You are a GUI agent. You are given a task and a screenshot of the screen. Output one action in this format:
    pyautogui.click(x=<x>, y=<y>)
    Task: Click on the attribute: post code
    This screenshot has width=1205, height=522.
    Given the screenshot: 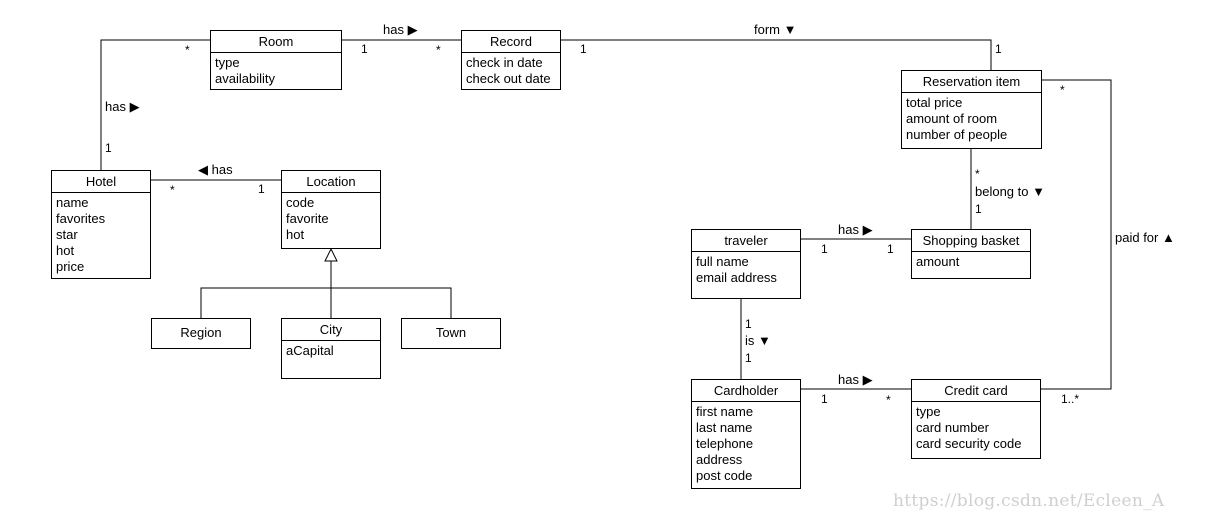 What is the action you would take?
    pyautogui.click(x=724, y=475)
    